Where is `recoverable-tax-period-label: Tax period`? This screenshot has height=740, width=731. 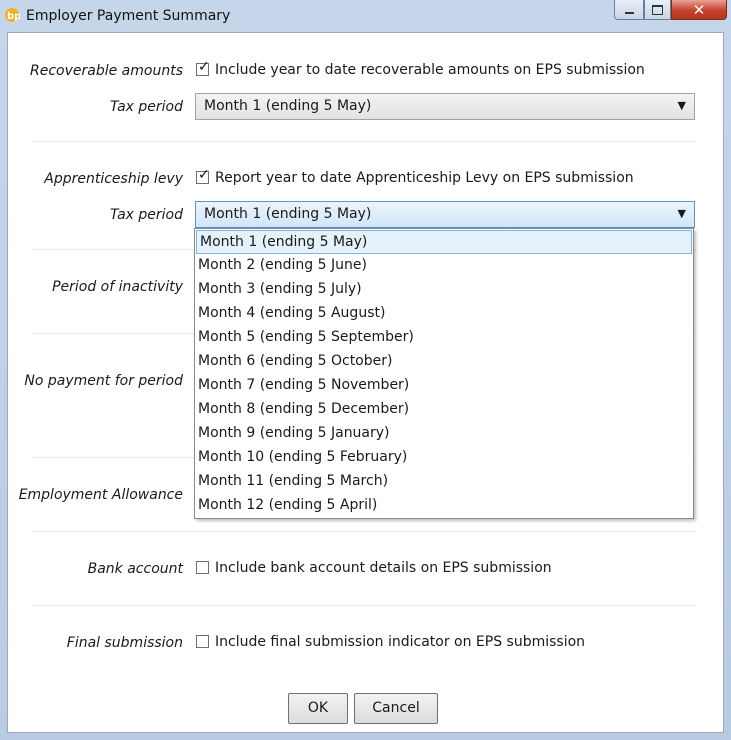 recoverable-tax-period-label: Tax period is located at coordinates (146, 107).